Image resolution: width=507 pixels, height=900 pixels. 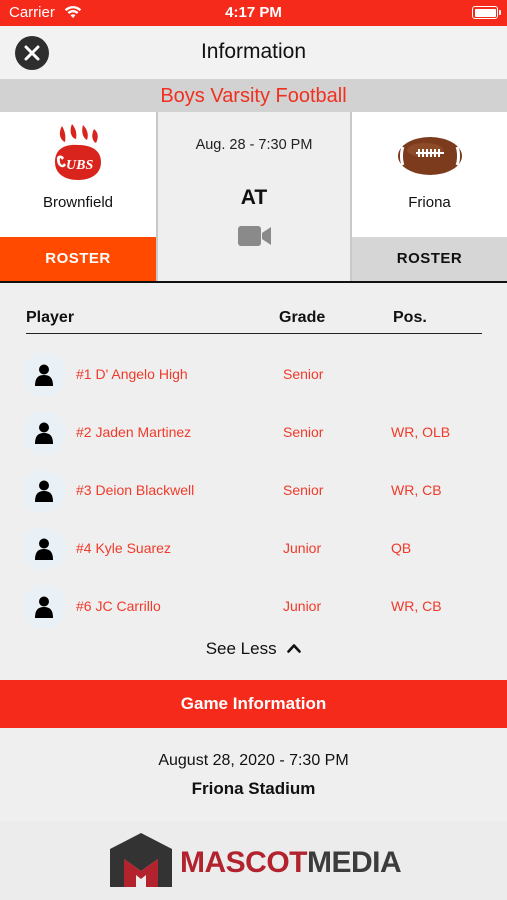 What do you see at coordinates (79, 165) in the screenshot?
I see `svg-text: UBS` at bounding box center [79, 165].